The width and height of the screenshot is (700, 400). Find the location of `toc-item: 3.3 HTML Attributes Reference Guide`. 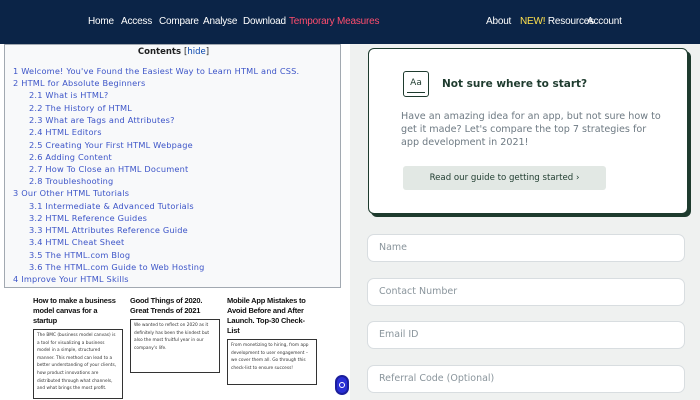

toc-item: 3.3 HTML Attributes Reference Guide is located at coordinates (108, 230).